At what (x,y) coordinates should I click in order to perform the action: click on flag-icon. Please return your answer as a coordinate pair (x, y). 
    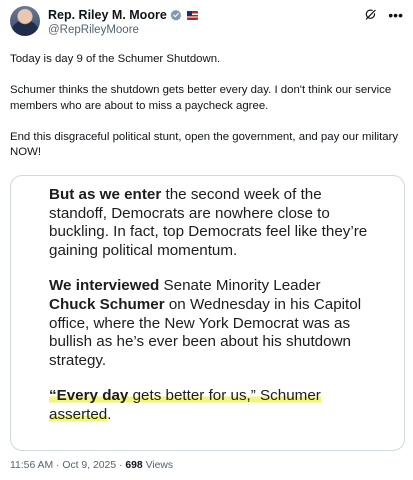
    Looking at the image, I should click on (192, 15).